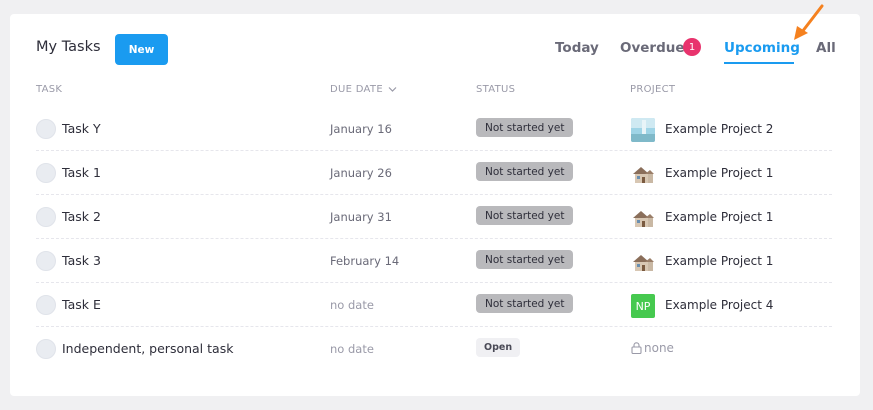  Describe the element at coordinates (643, 306) in the screenshot. I see `np-avatar-icon: NP` at that location.